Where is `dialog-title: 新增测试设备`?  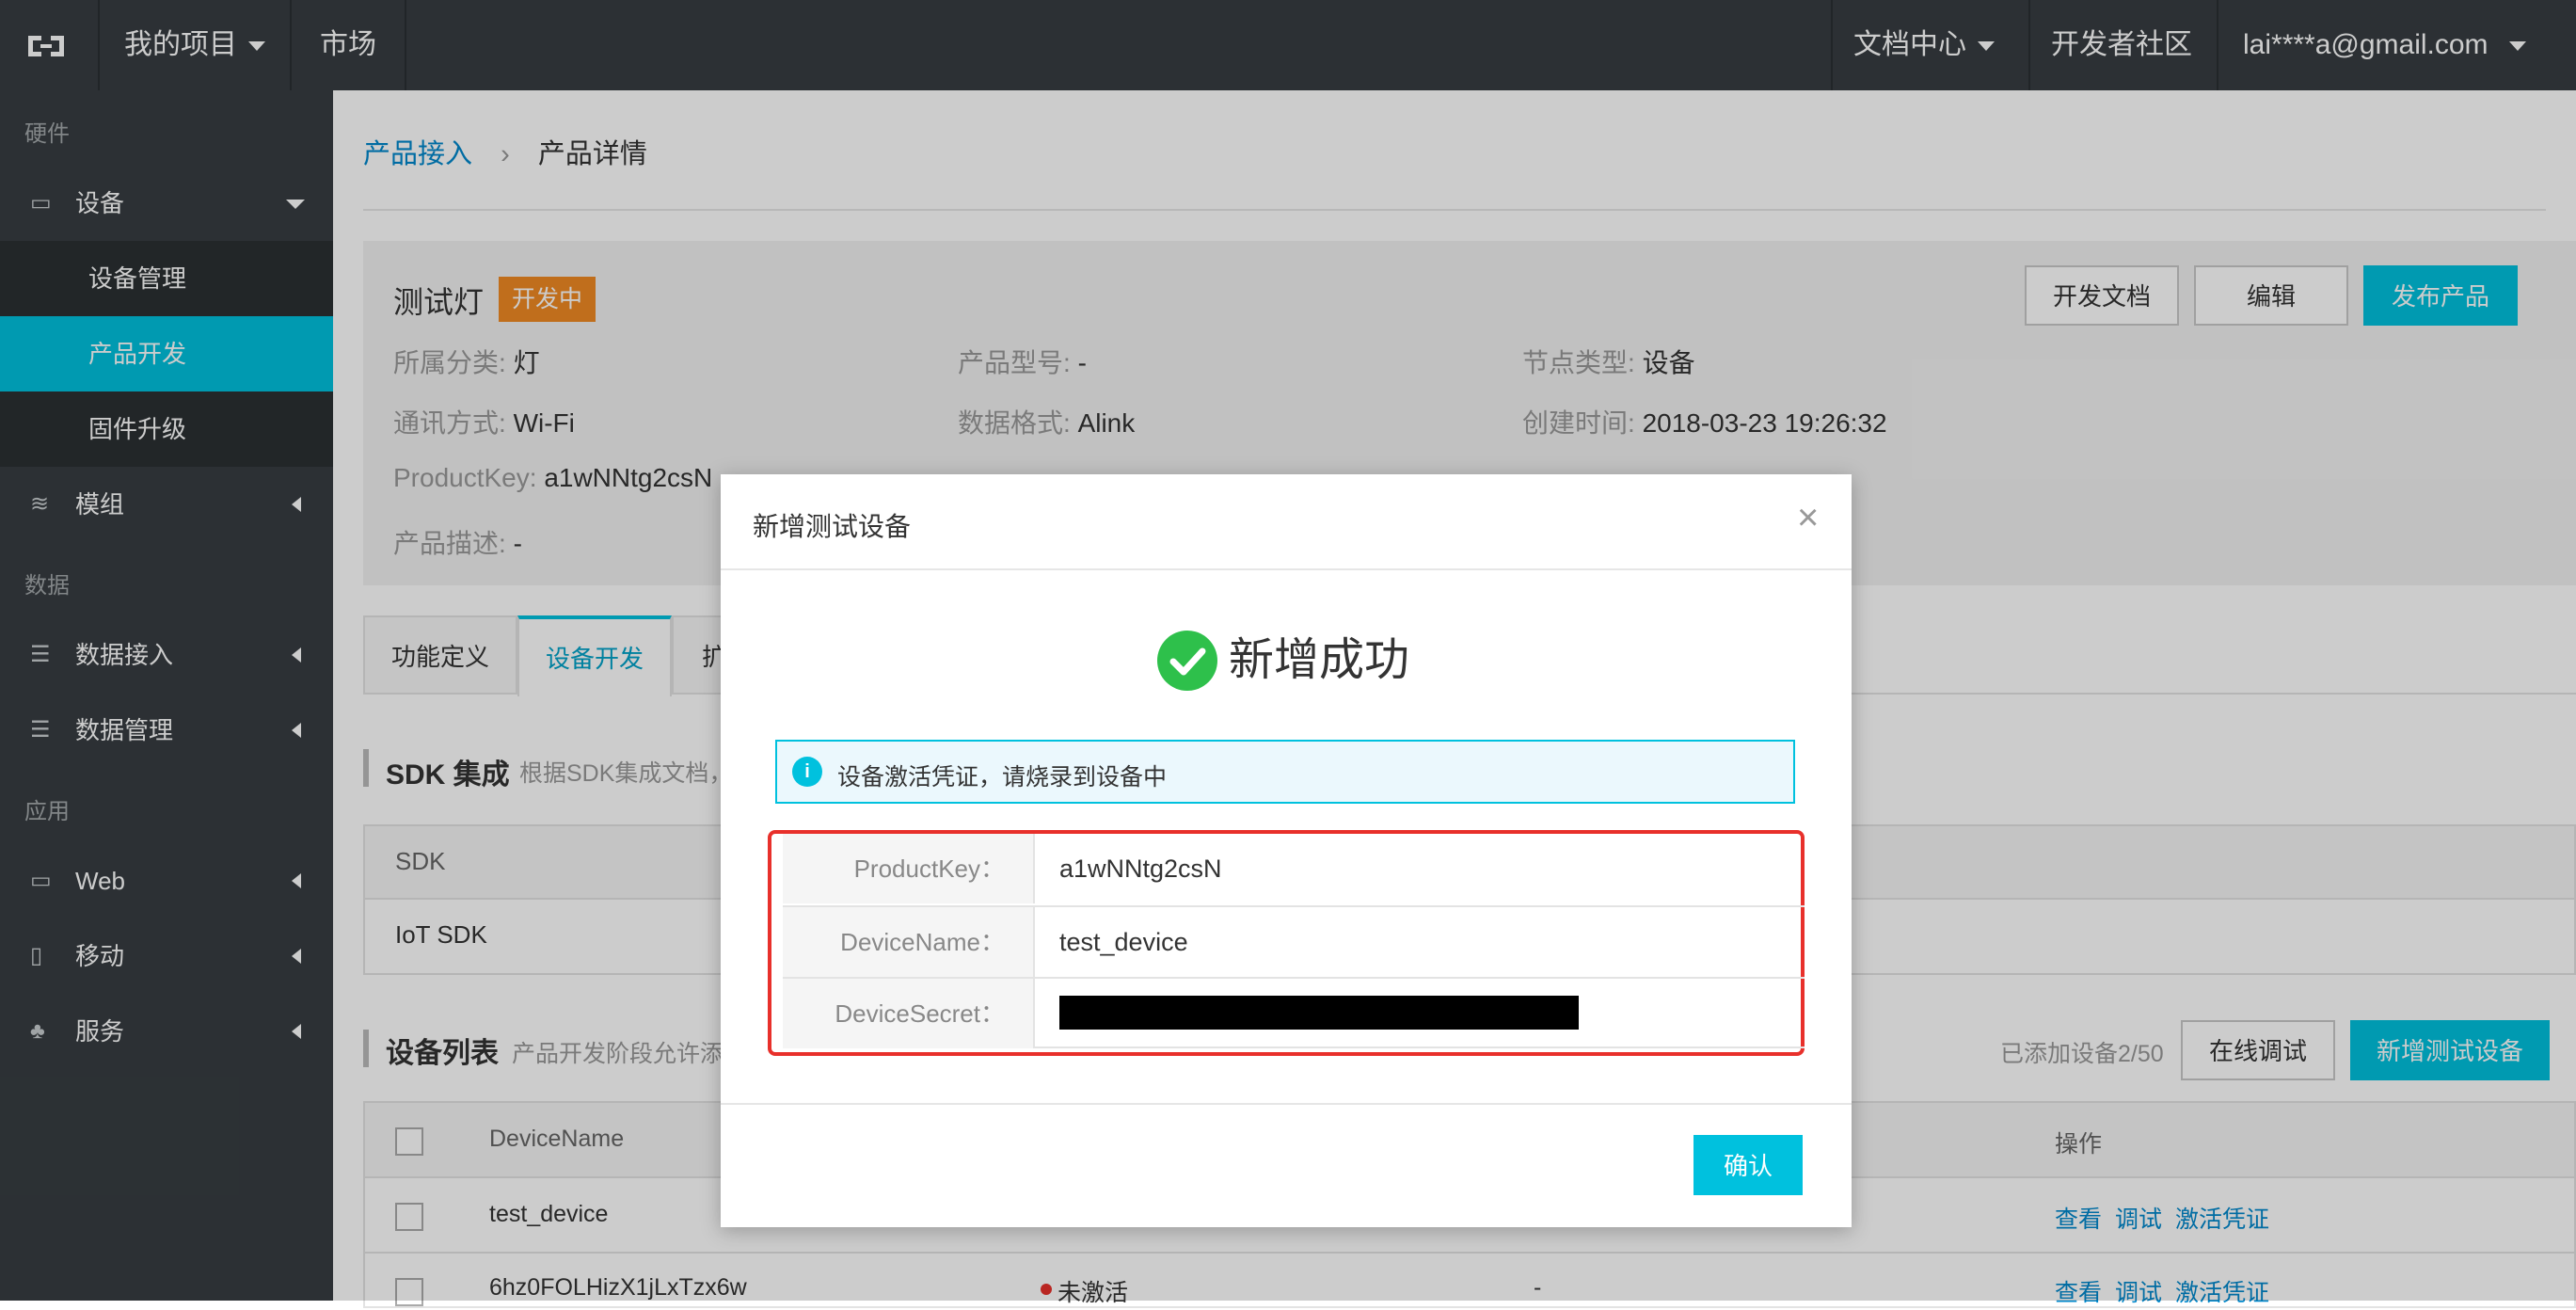 dialog-title: 新增测试设备 is located at coordinates (833, 526).